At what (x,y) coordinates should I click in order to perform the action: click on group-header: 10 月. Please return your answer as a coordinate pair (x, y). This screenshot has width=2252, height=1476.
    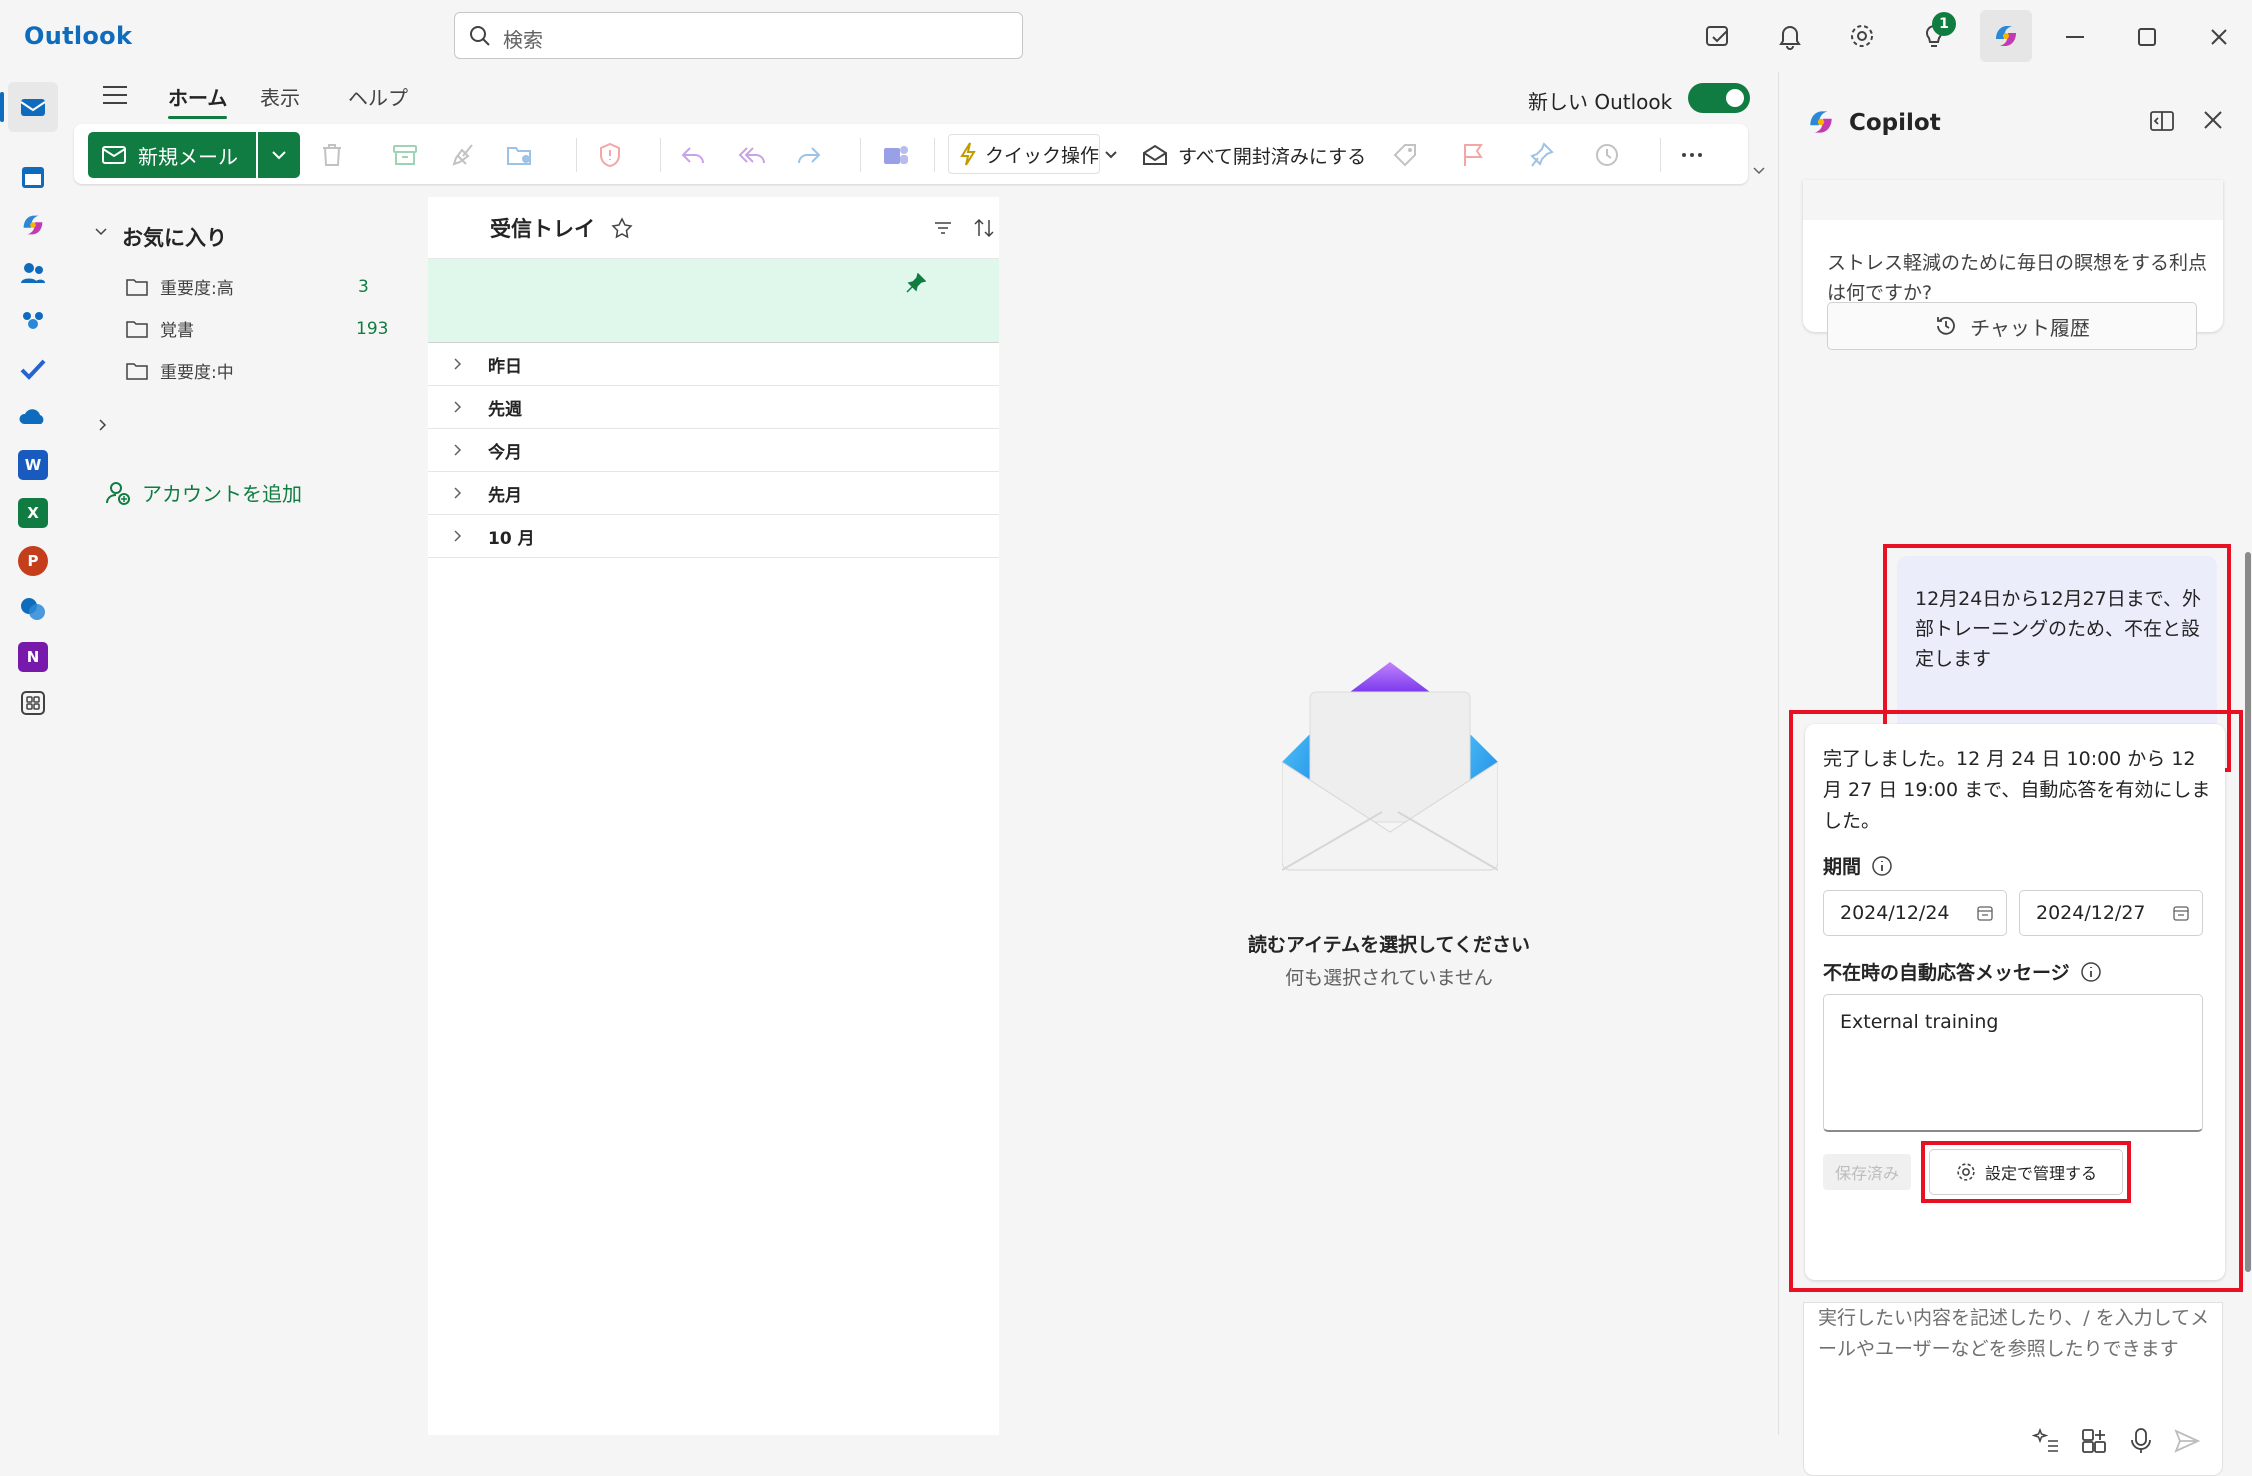
    Looking at the image, I should click on (713, 536).